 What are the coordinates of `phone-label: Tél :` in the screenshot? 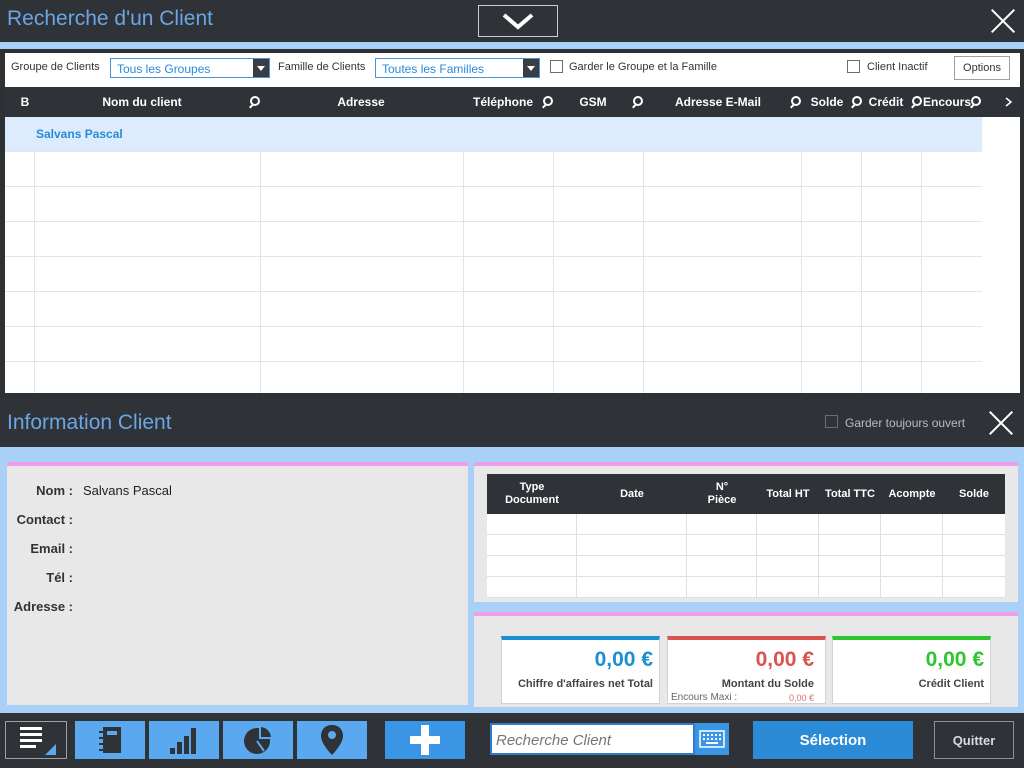 It's located at (59, 577).